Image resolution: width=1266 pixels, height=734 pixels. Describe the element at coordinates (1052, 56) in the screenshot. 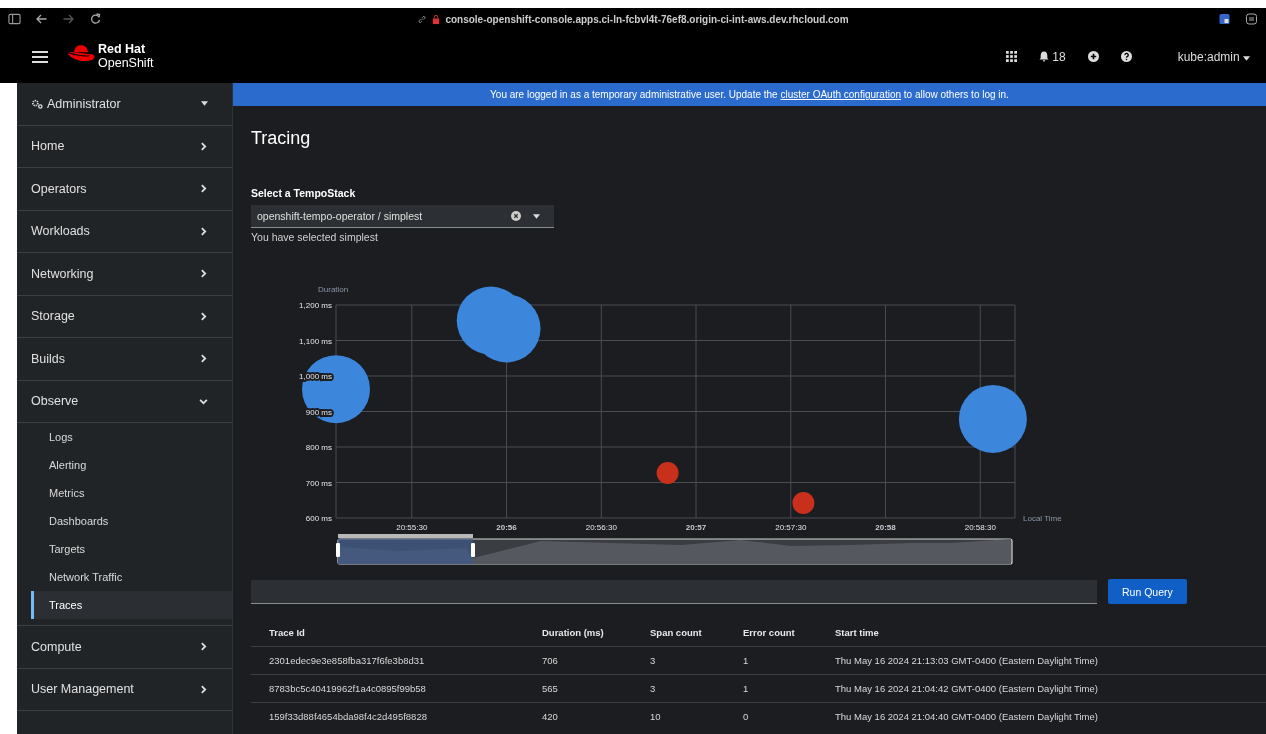

I see `notifications-button: 18` at that location.